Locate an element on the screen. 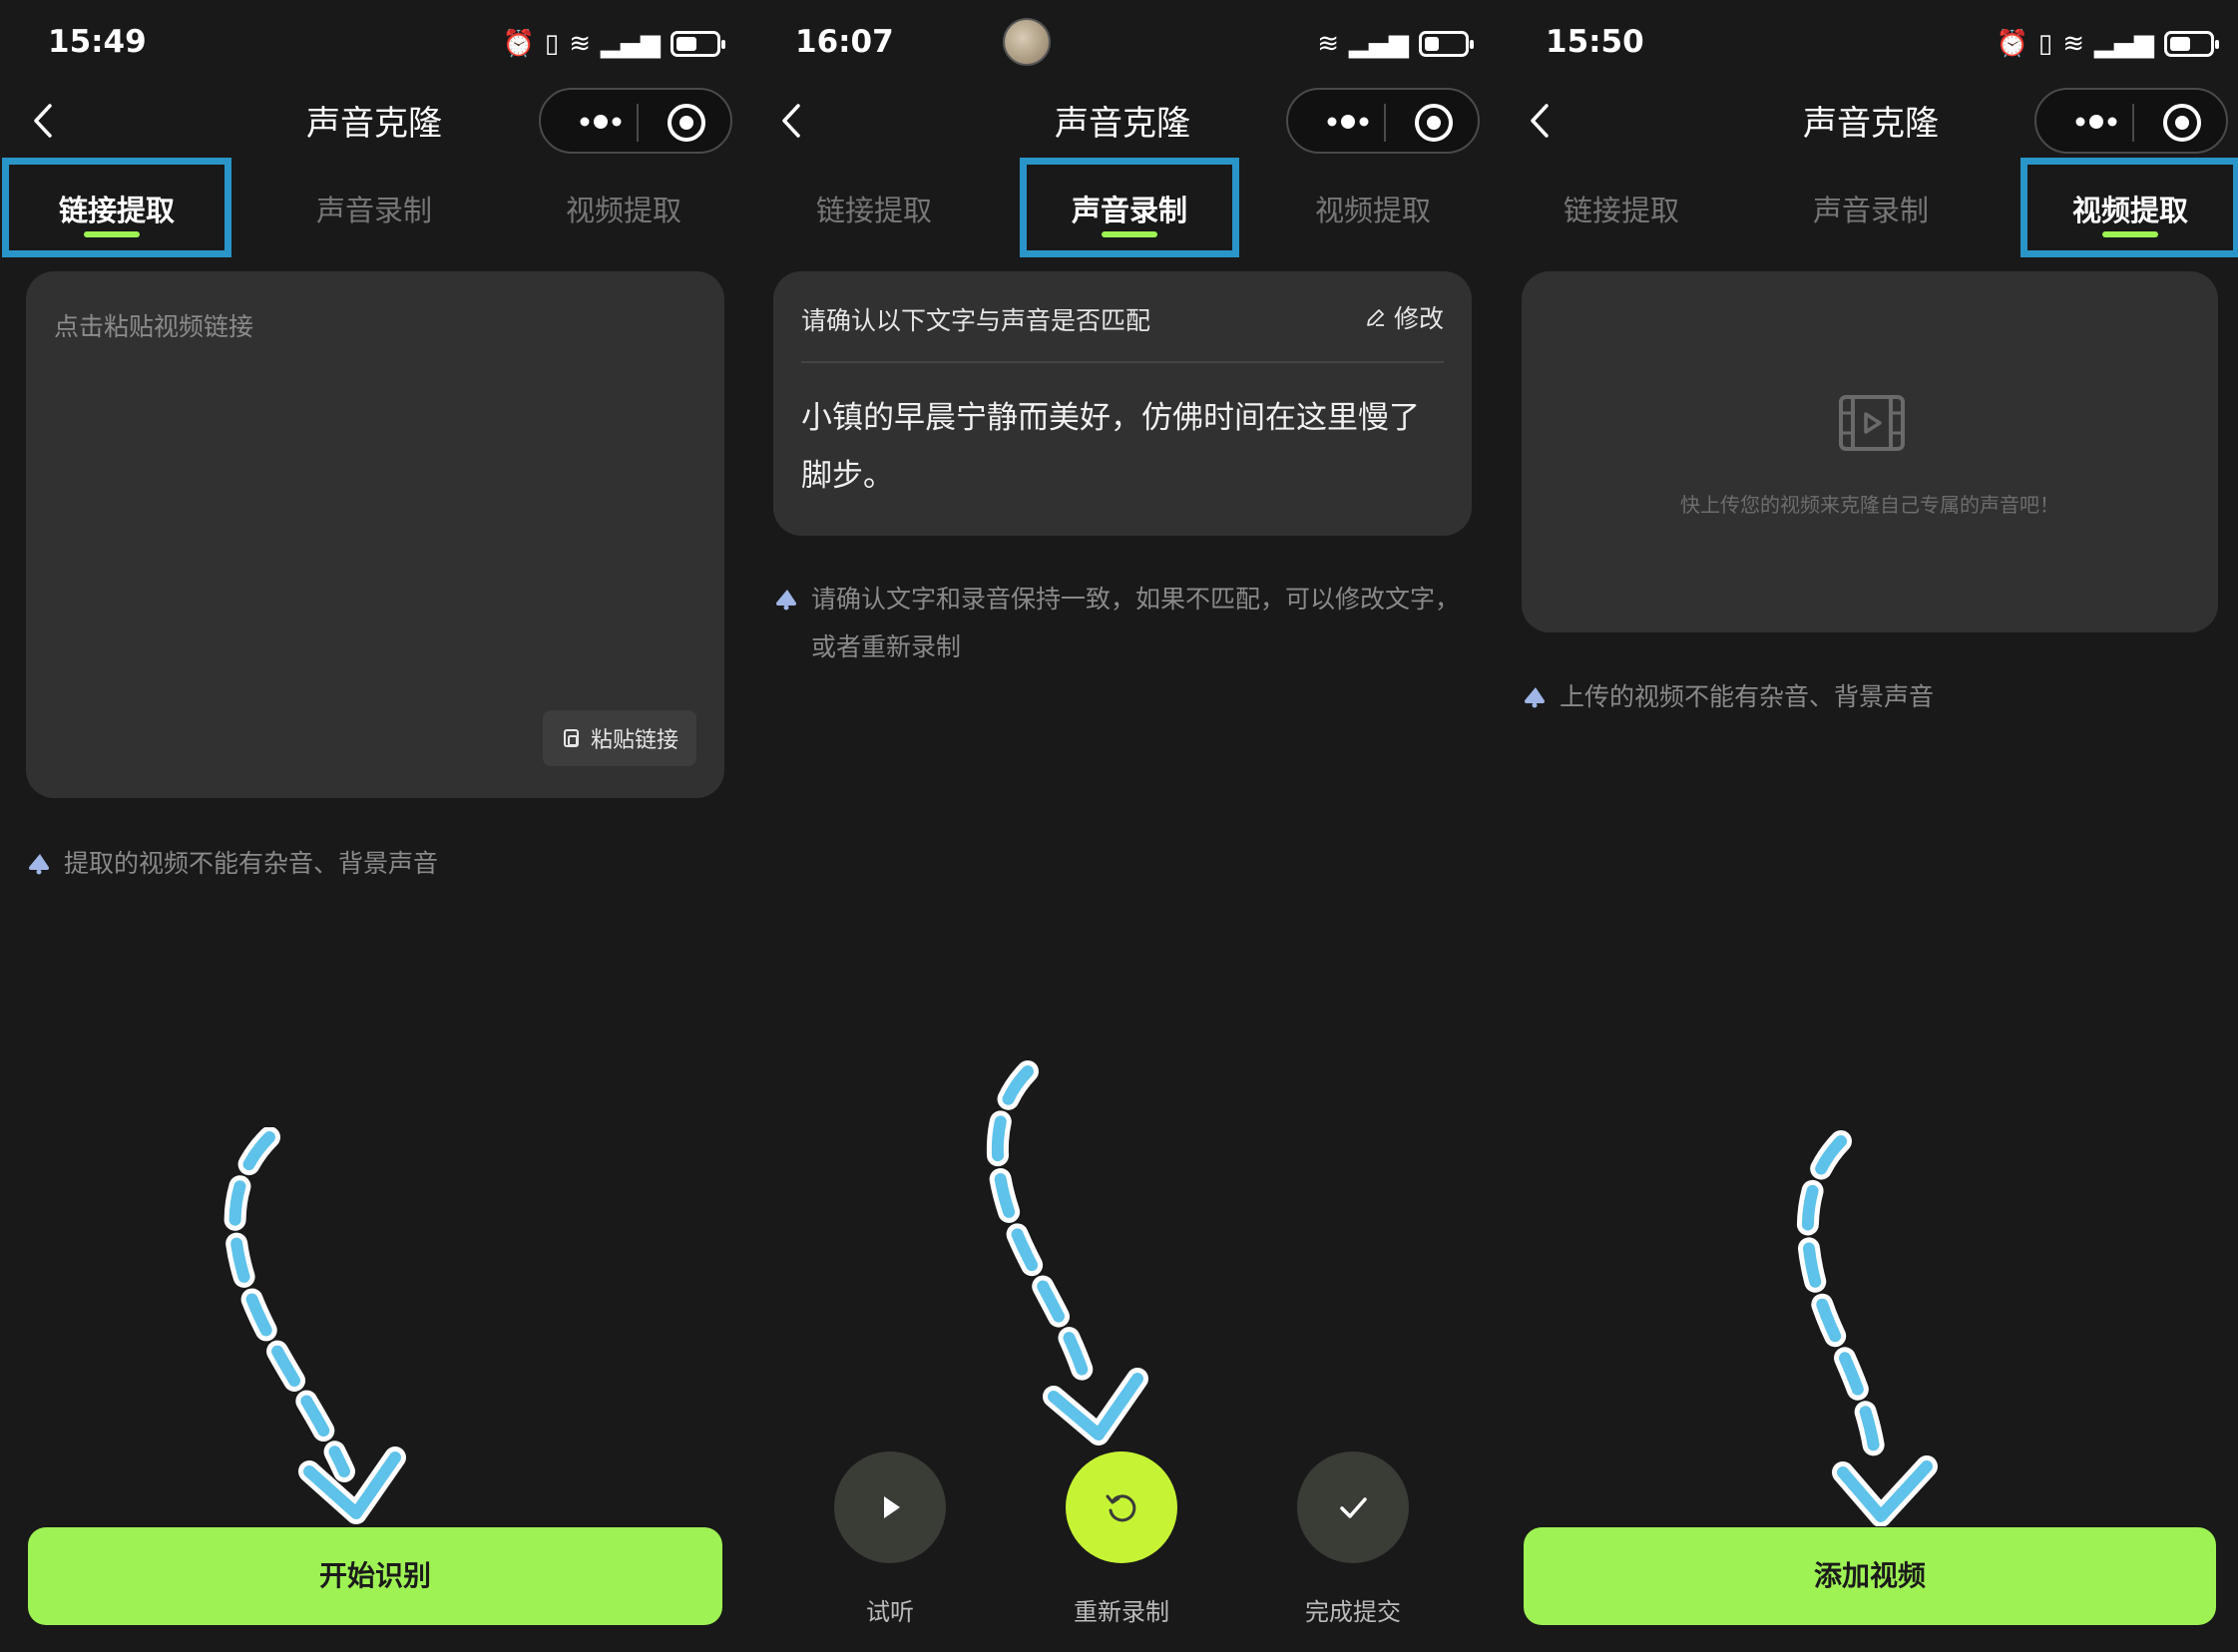 This screenshot has height=1652, width=2238. tip-text: 请确认文字和录音保持一致，如果不匹配，可以修改文字，或者重新录制 is located at coordinates (1122, 623).